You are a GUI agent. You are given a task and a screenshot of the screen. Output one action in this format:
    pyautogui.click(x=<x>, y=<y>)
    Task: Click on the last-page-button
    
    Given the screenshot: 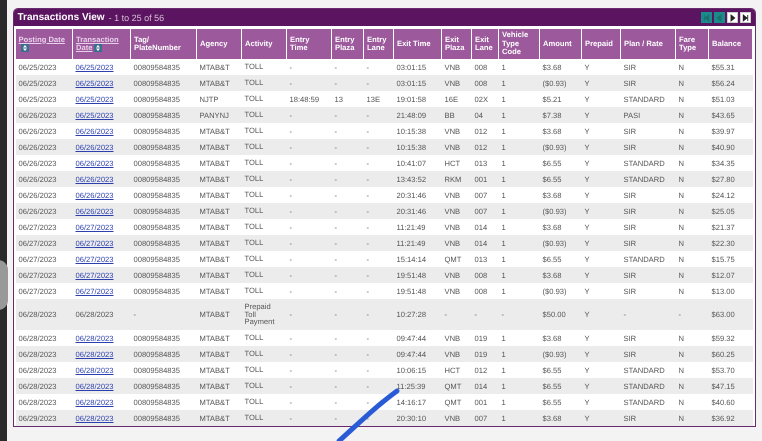 What is the action you would take?
    pyautogui.click(x=745, y=17)
    